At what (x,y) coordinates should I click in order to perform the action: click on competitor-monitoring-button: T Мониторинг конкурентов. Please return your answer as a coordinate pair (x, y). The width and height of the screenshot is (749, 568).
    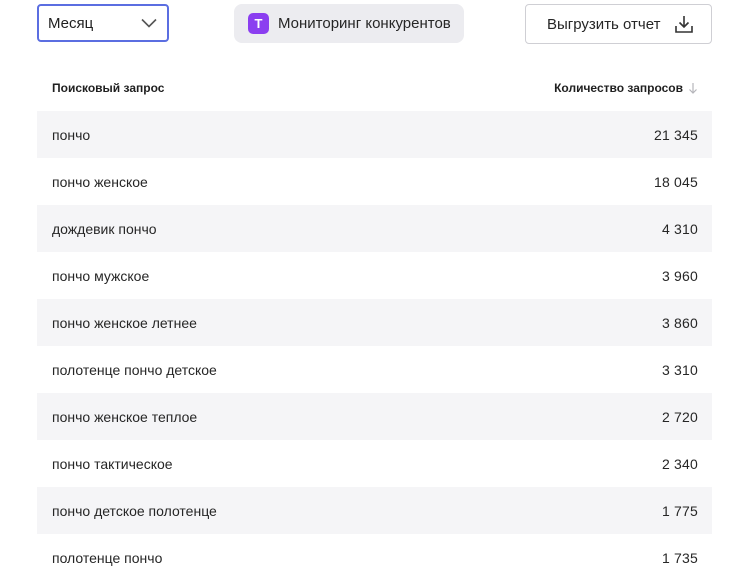
    Looking at the image, I should click on (349, 23).